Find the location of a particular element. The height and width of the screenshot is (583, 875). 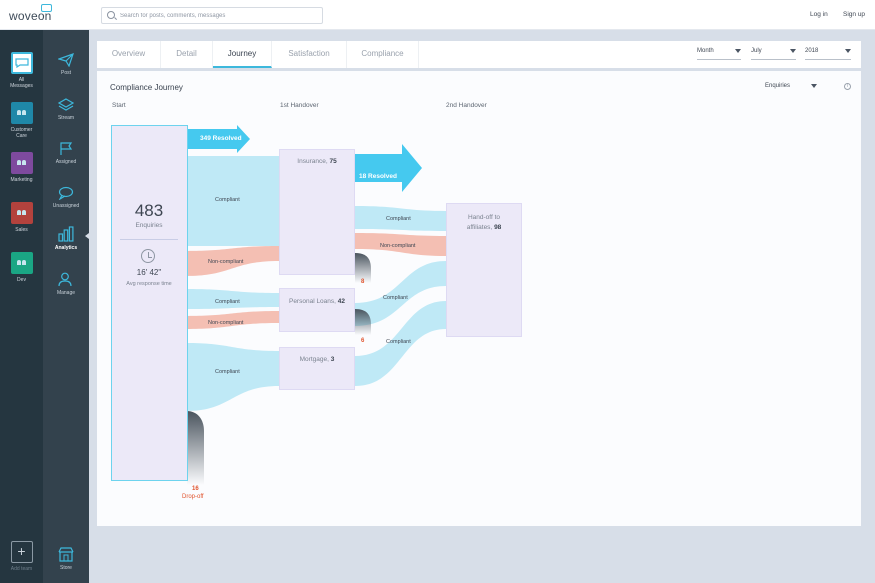

add-team-label: Add team is located at coordinates (21, 569).